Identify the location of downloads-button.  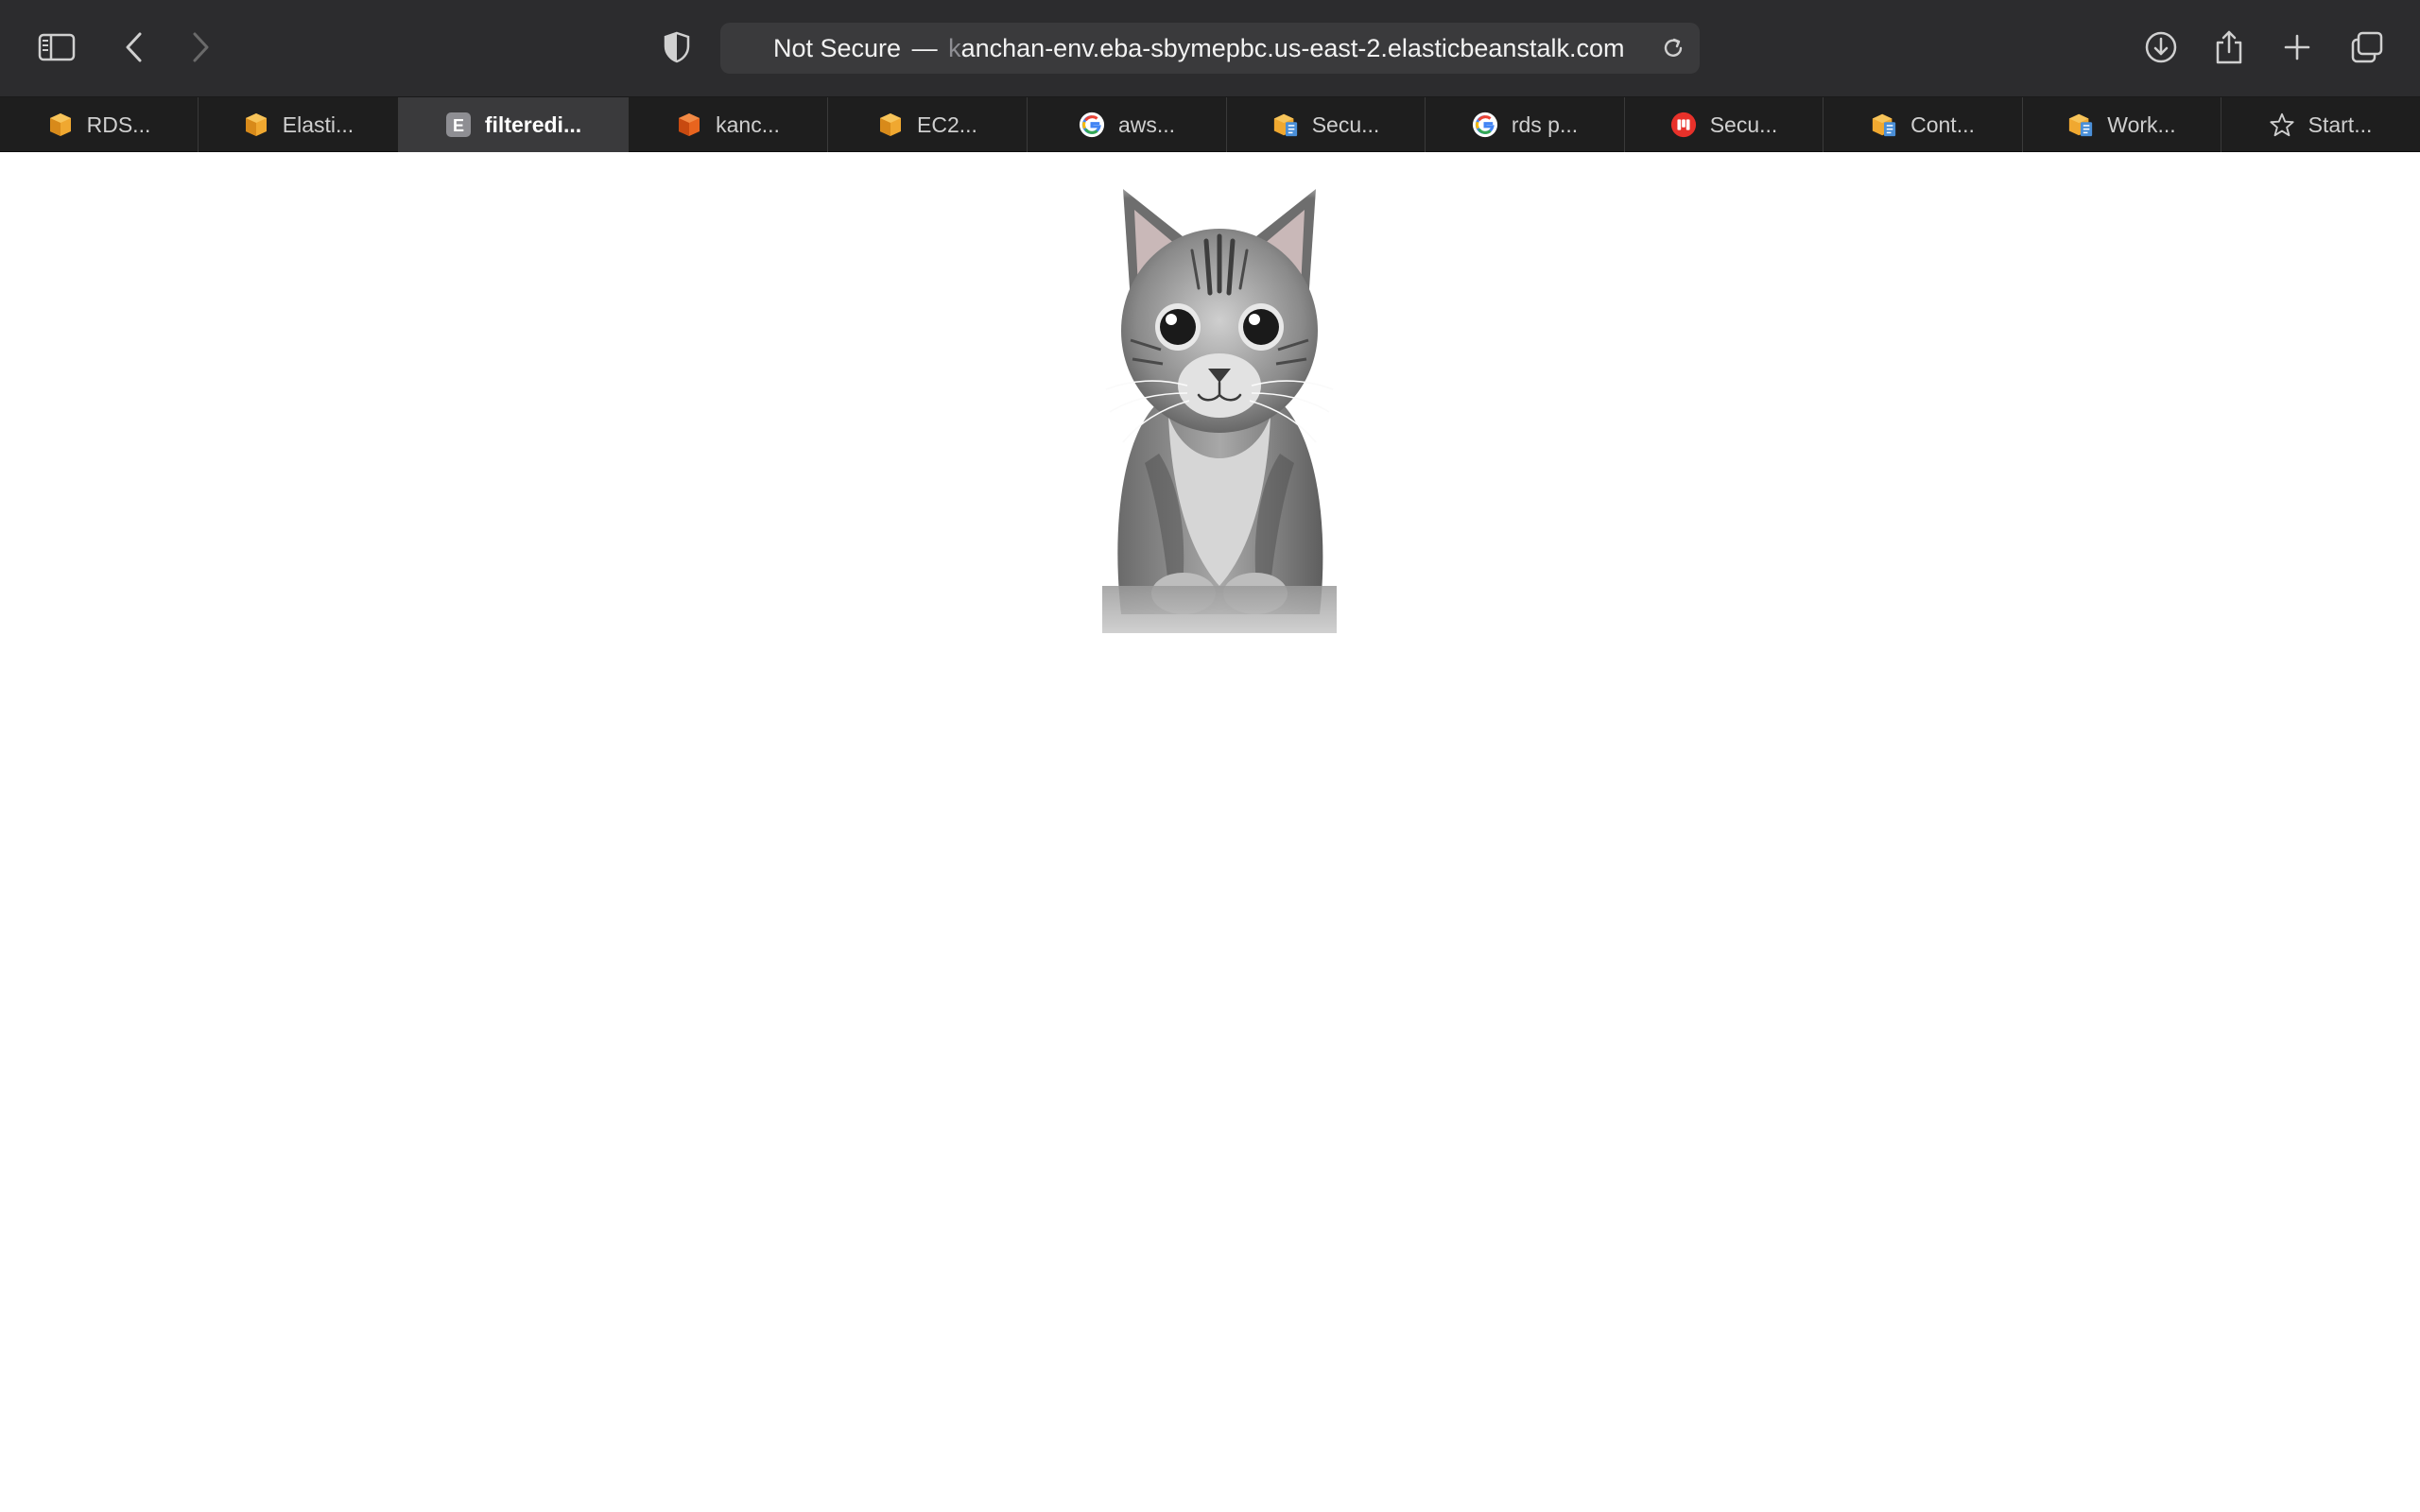
(2161, 47).